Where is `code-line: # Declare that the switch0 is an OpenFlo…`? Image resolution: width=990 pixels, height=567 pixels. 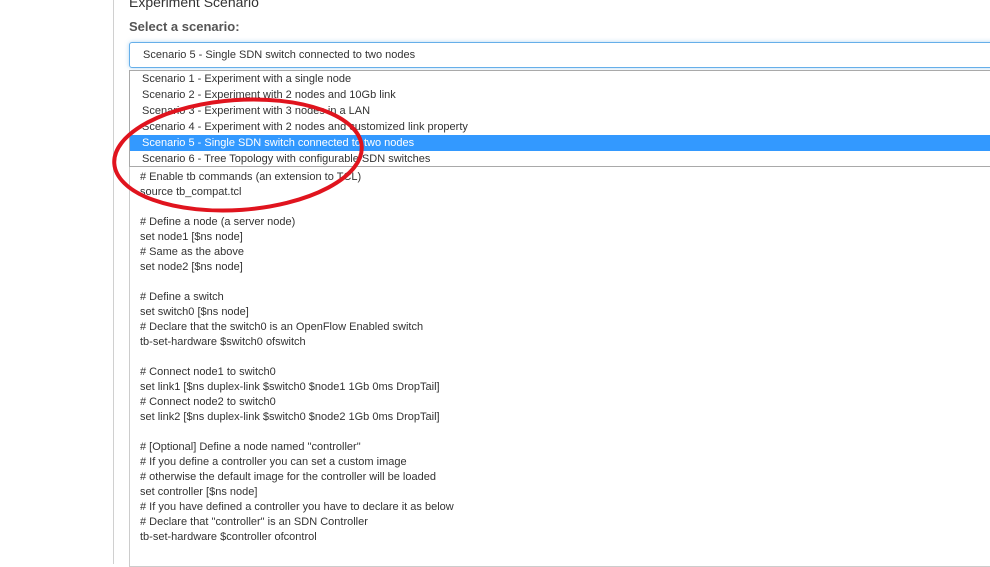 code-line: # Declare that the switch0 is an OpenFlo… is located at coordinates (282, 327).